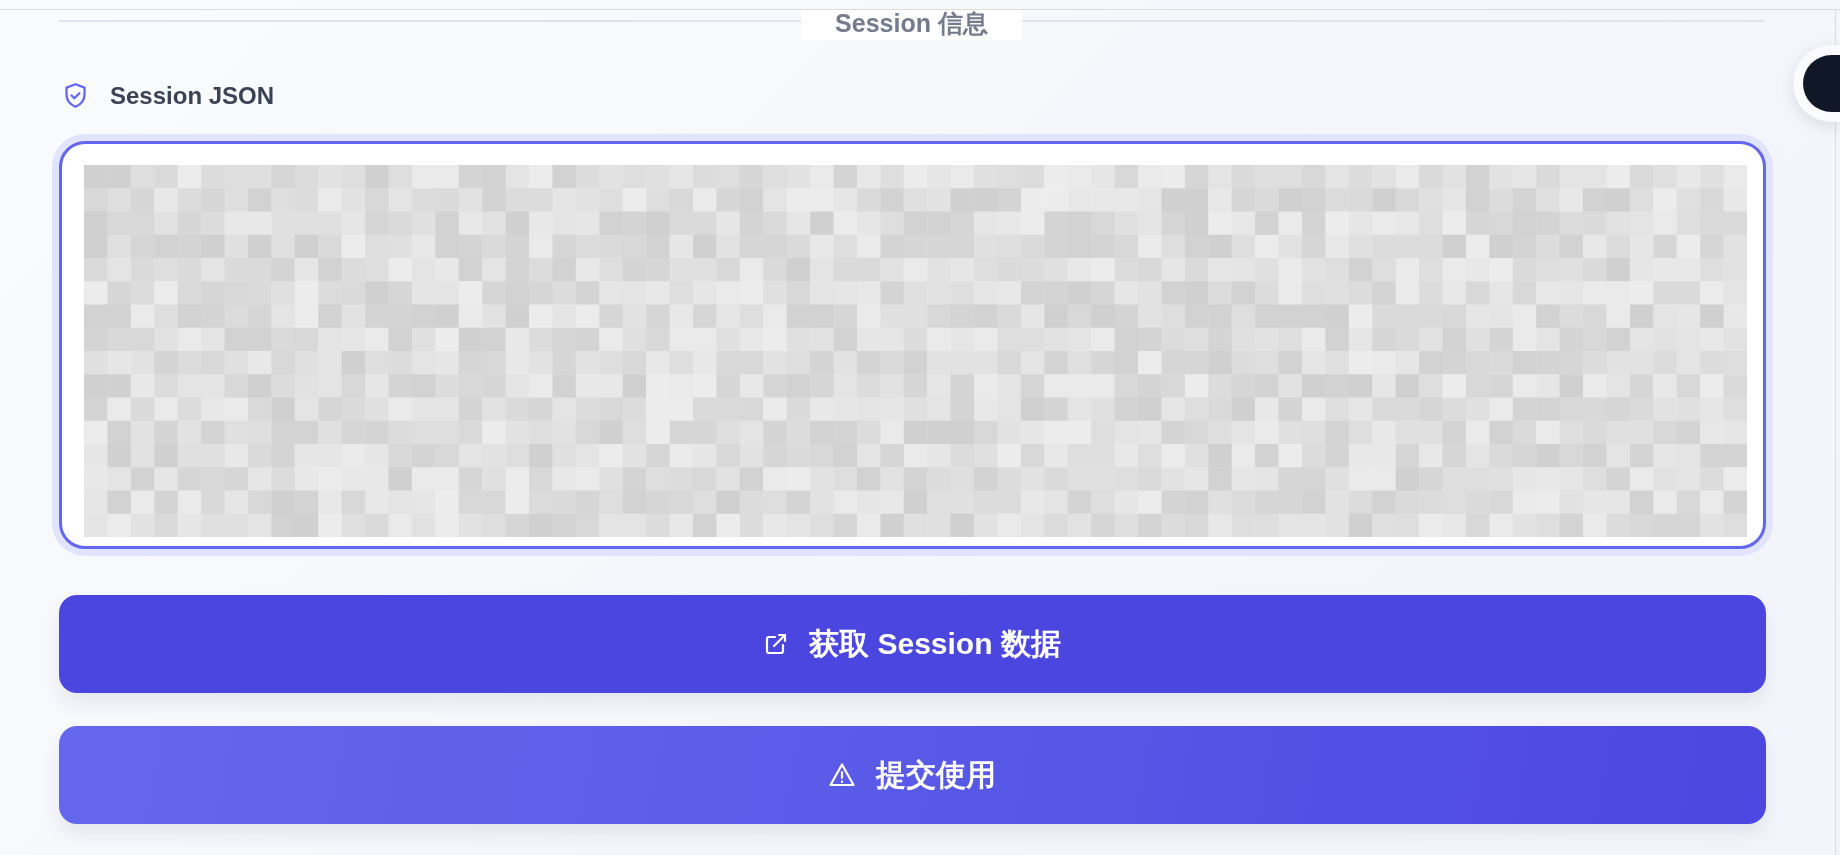 The image size is (1840, 855). I want to click on section-title: Session 信息, so click(911, 25).